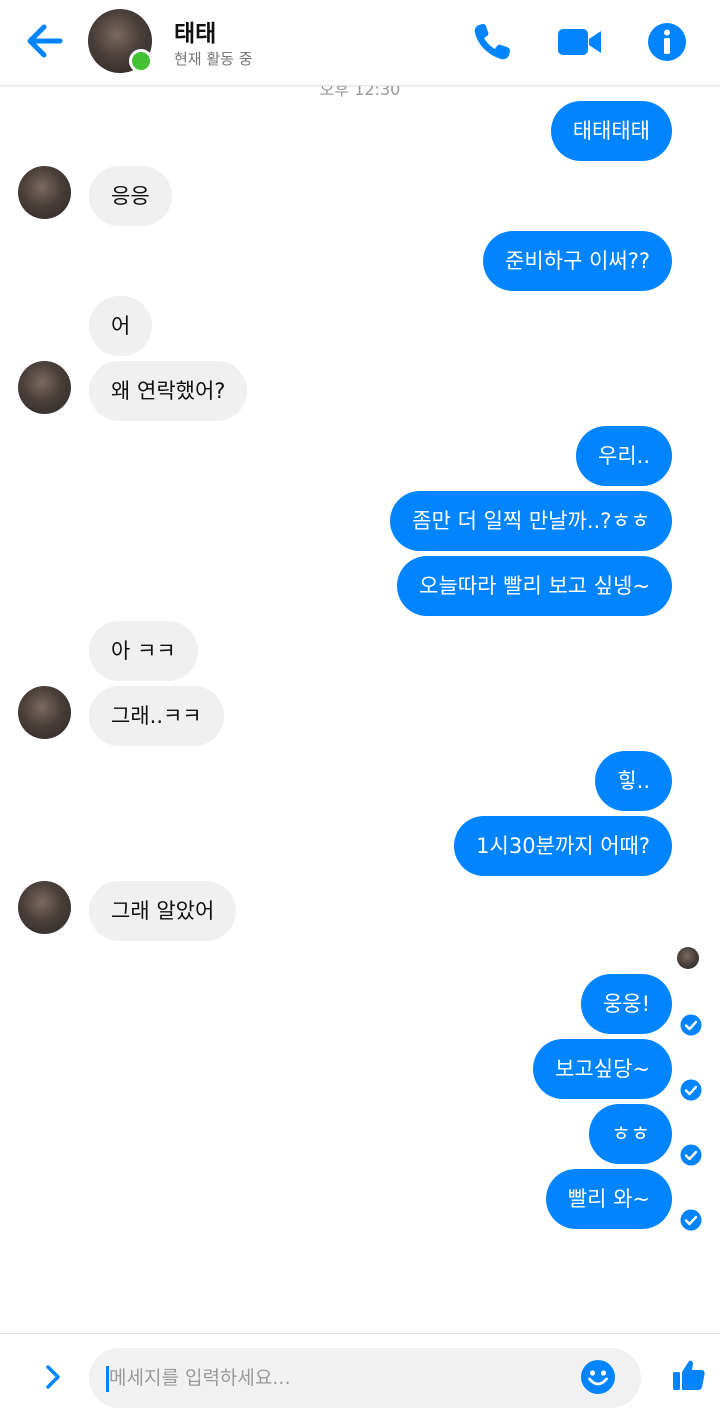  Describe the element at coordinates (168, 391) in the screenshot. I see `incoming-message: 왜 연락했어?` at that location.